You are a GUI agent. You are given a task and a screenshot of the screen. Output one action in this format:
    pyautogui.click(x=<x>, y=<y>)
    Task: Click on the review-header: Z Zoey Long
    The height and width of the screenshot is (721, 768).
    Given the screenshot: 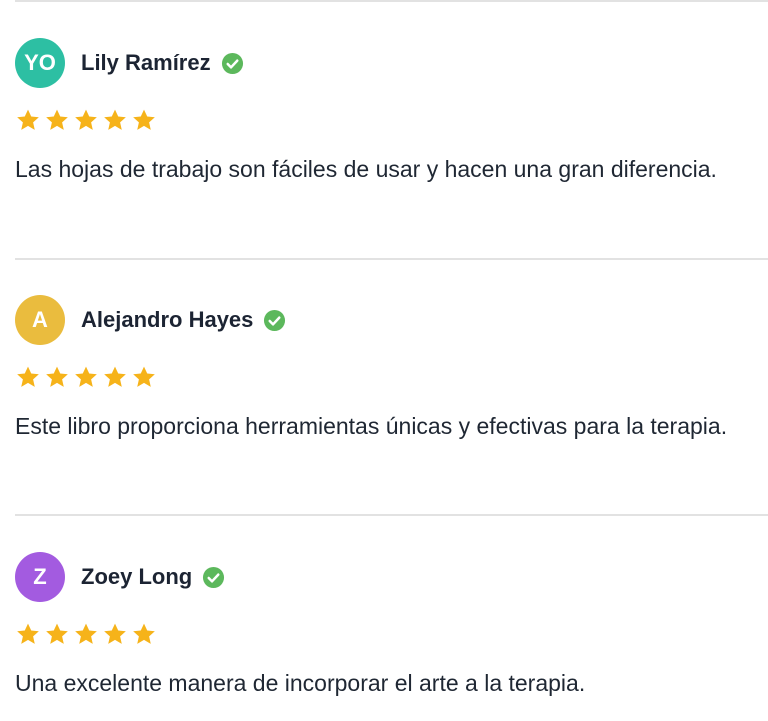 What is the action you would take?
    pyautogui.click(x=391, y=577)
    